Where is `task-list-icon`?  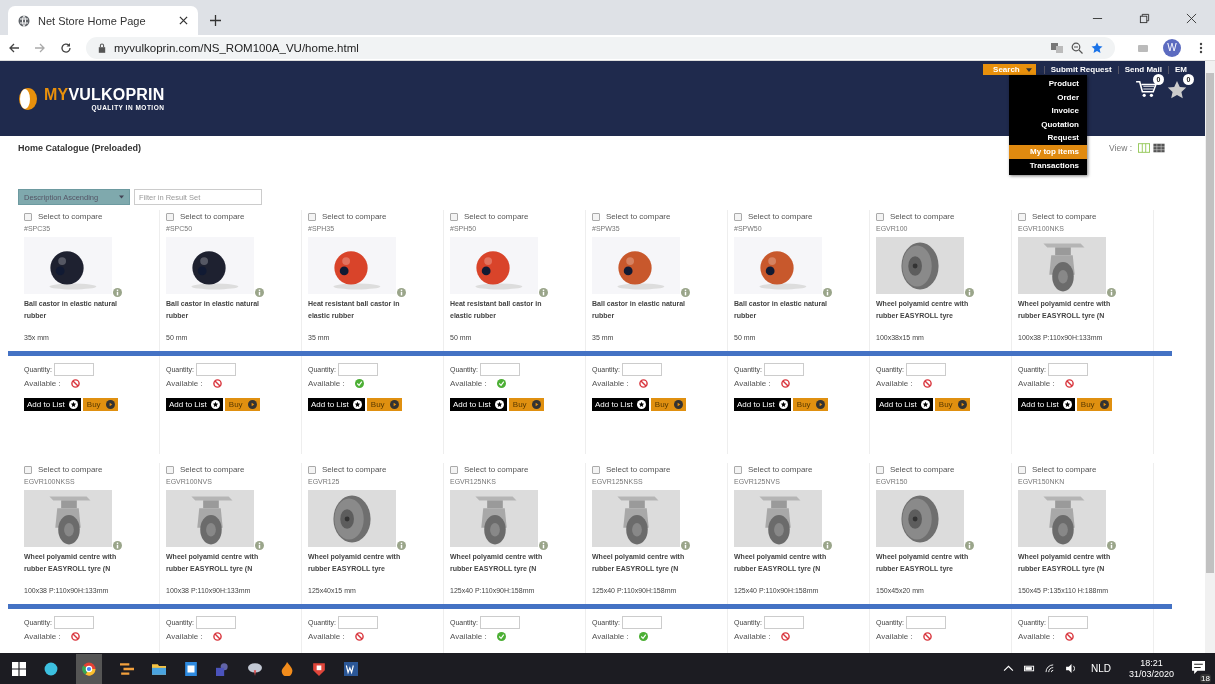 task-list-icon is located at coordinates (127, 668).